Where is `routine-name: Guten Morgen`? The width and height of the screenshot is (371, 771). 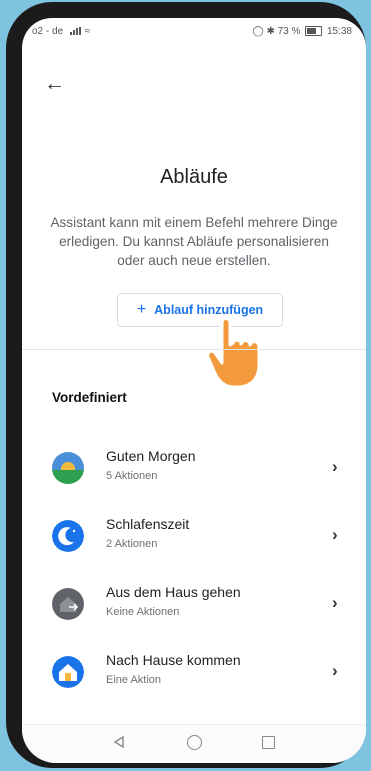
routine-name: Guten Morgen is located at coordinates (151, 456).